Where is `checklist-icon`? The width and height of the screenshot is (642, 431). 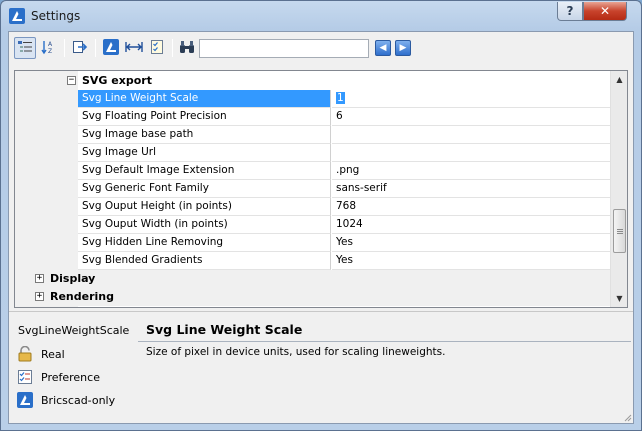 checklist-icon is located at coordinates (157, 48).